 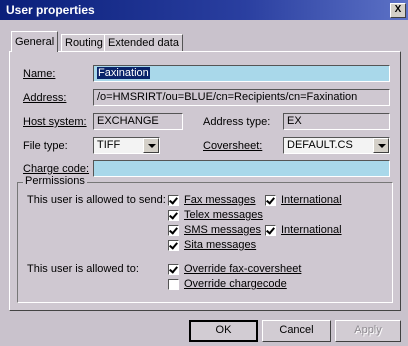 What do you see at coordinates (39, 74) in the screenshot?
I see `name-label: Name:` at bounding box center [39, 74].